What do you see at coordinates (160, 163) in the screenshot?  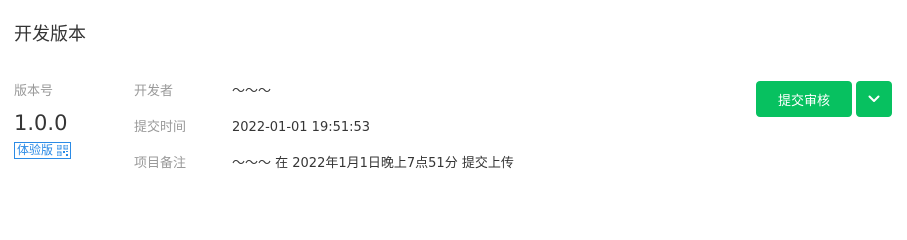 I see `remark-label: 项目备注` at bounding box center [160, 163].